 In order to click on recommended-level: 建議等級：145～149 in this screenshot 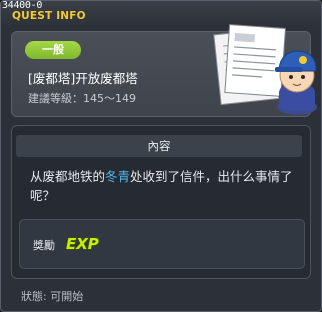, I will do `click(82, 98)`.